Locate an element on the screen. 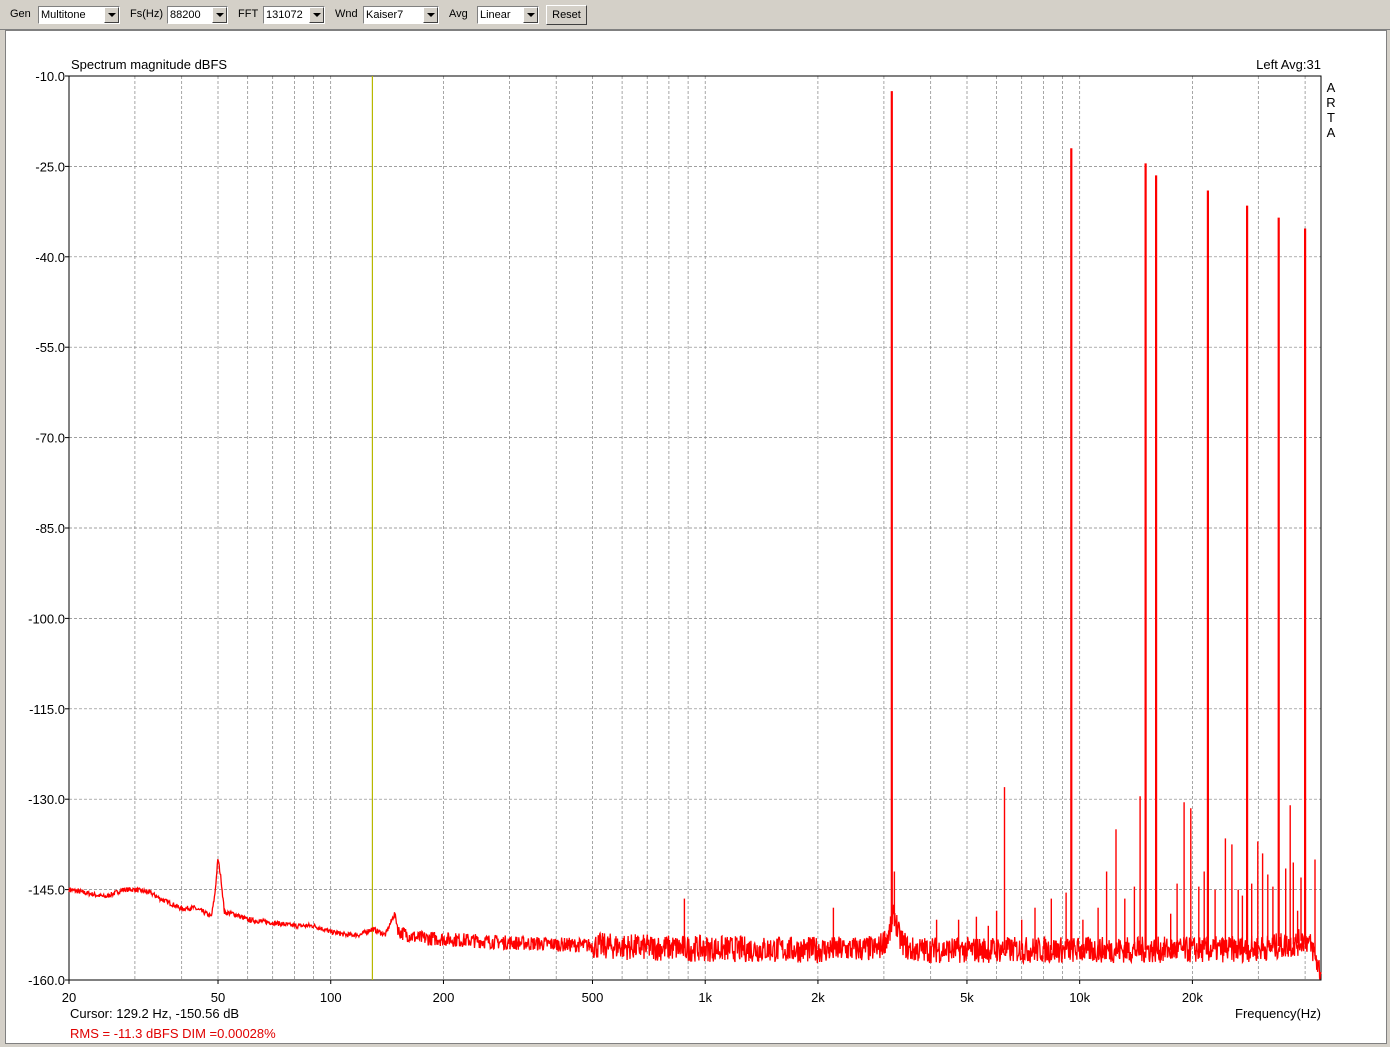  x-tick-label: 10k is located at coordinates (1079, 997).